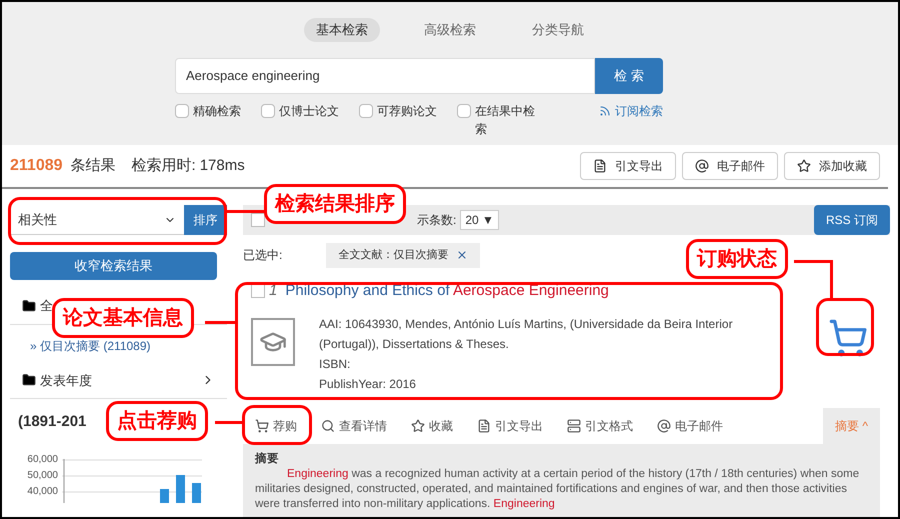 The height and width of the screenshot is (519, 900). What do you see at coordinates (217, 111) in the screenshot?
I see `option-label: 精确检索` at bounding box center [217, 111].